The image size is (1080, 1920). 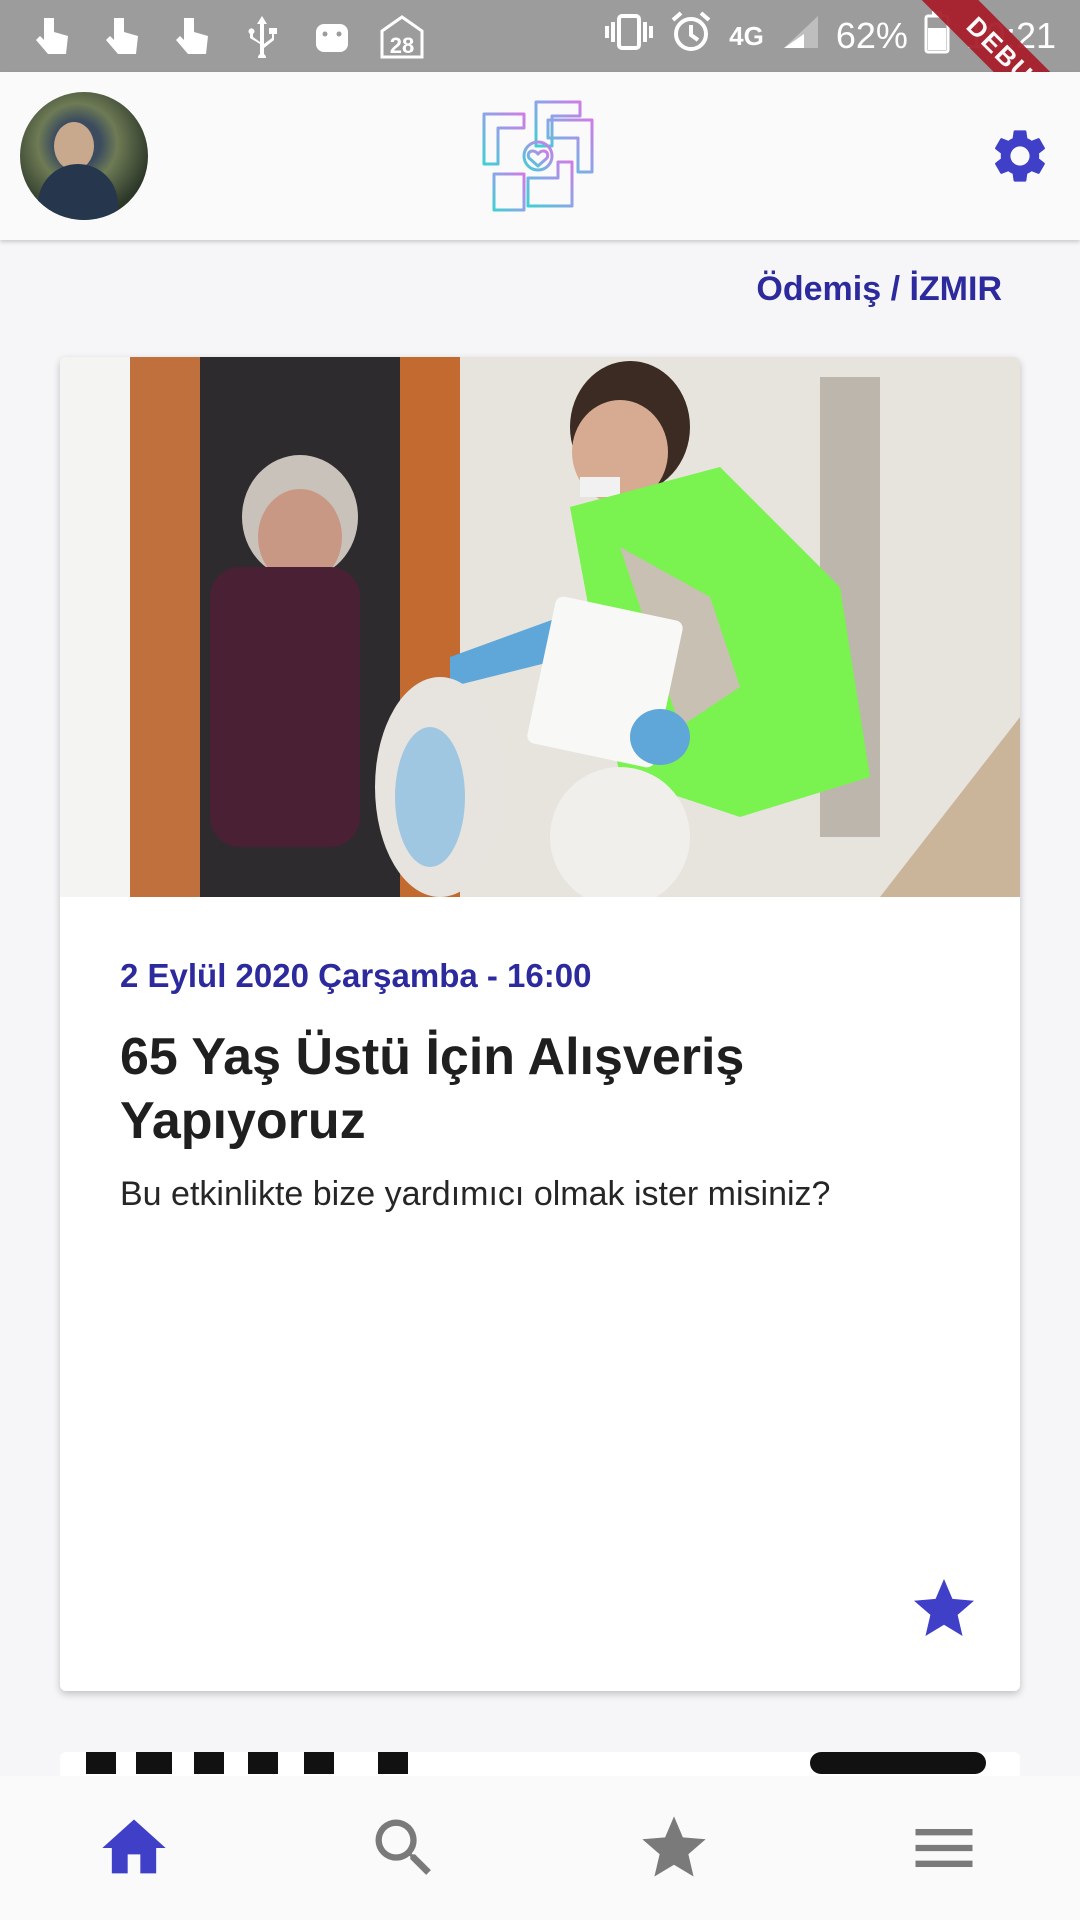 I want to click on app-bar, so click(x=540, y=156).